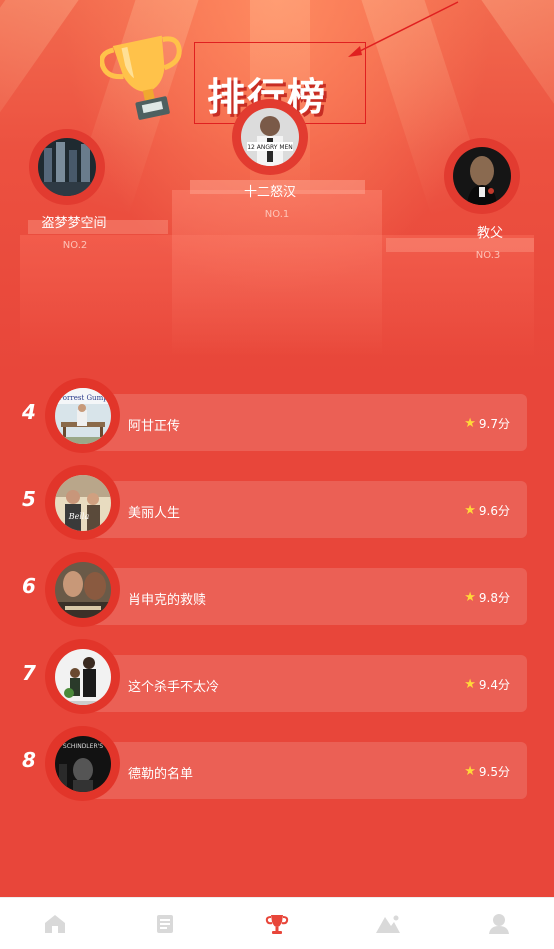 This screenshot has height=949, width=554. I want to click on movie-score: ★ 9.5分, so click(487, 771).